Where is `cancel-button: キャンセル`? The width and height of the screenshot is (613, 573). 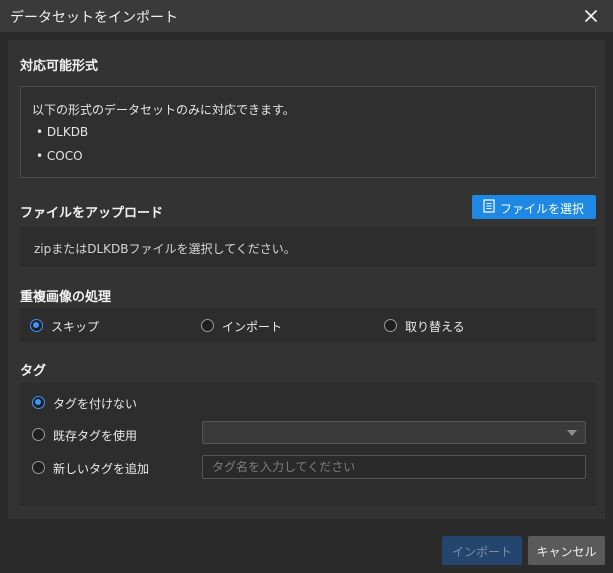 cancel-button: キャンセル is located at coordinates (566, 550).